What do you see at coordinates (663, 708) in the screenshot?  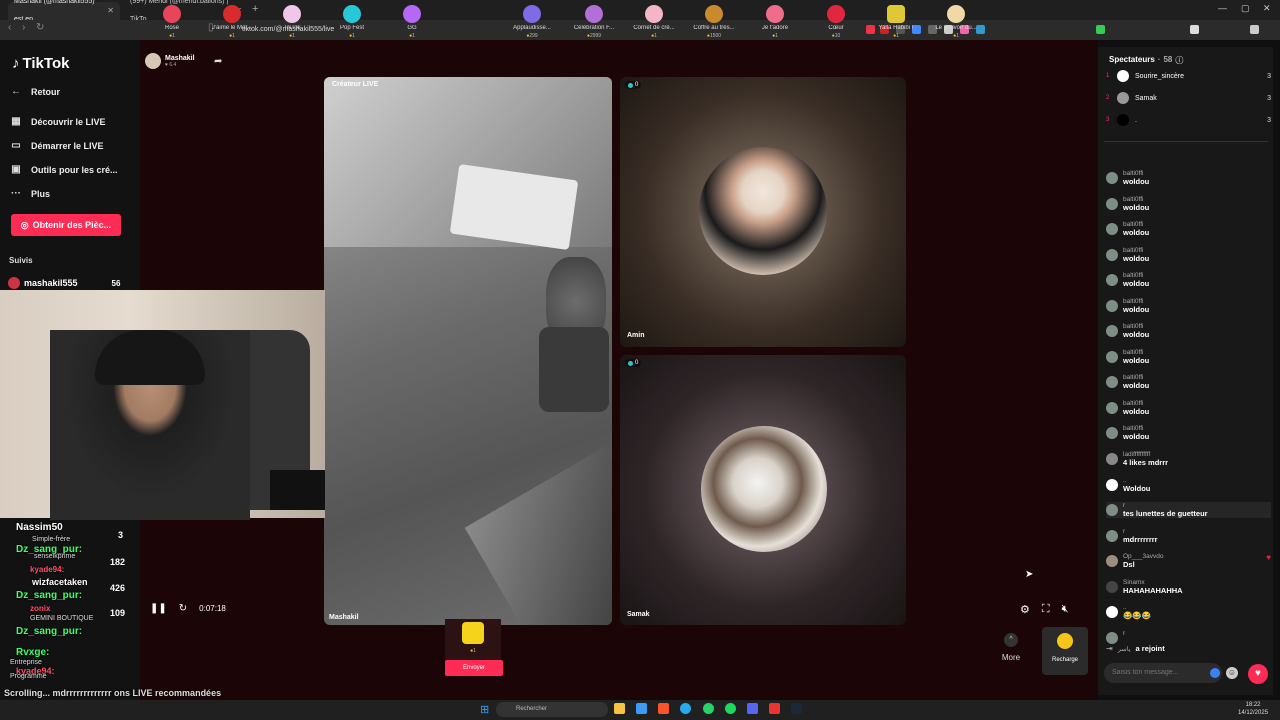 I see `brave-icon` at bounding box center [663, 708].